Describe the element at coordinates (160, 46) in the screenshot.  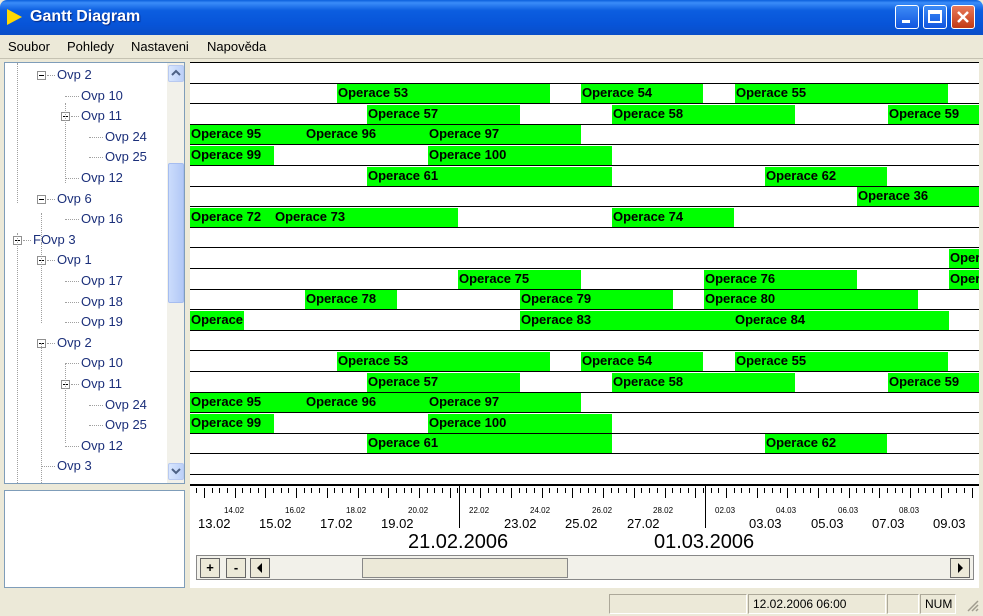
I see `menu-nastaveni: Nastaveni` at that location.